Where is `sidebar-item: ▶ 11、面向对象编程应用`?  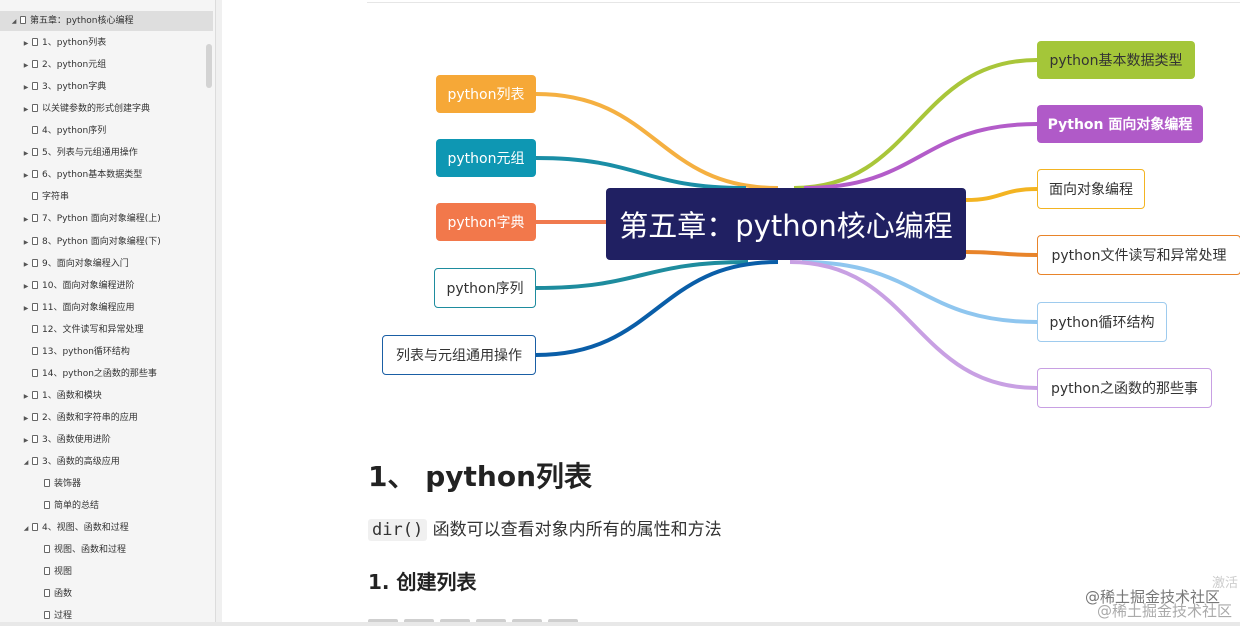
sidebar-item: ▶ 11、面向对象编程应用 is located at coordinates (67, 308).